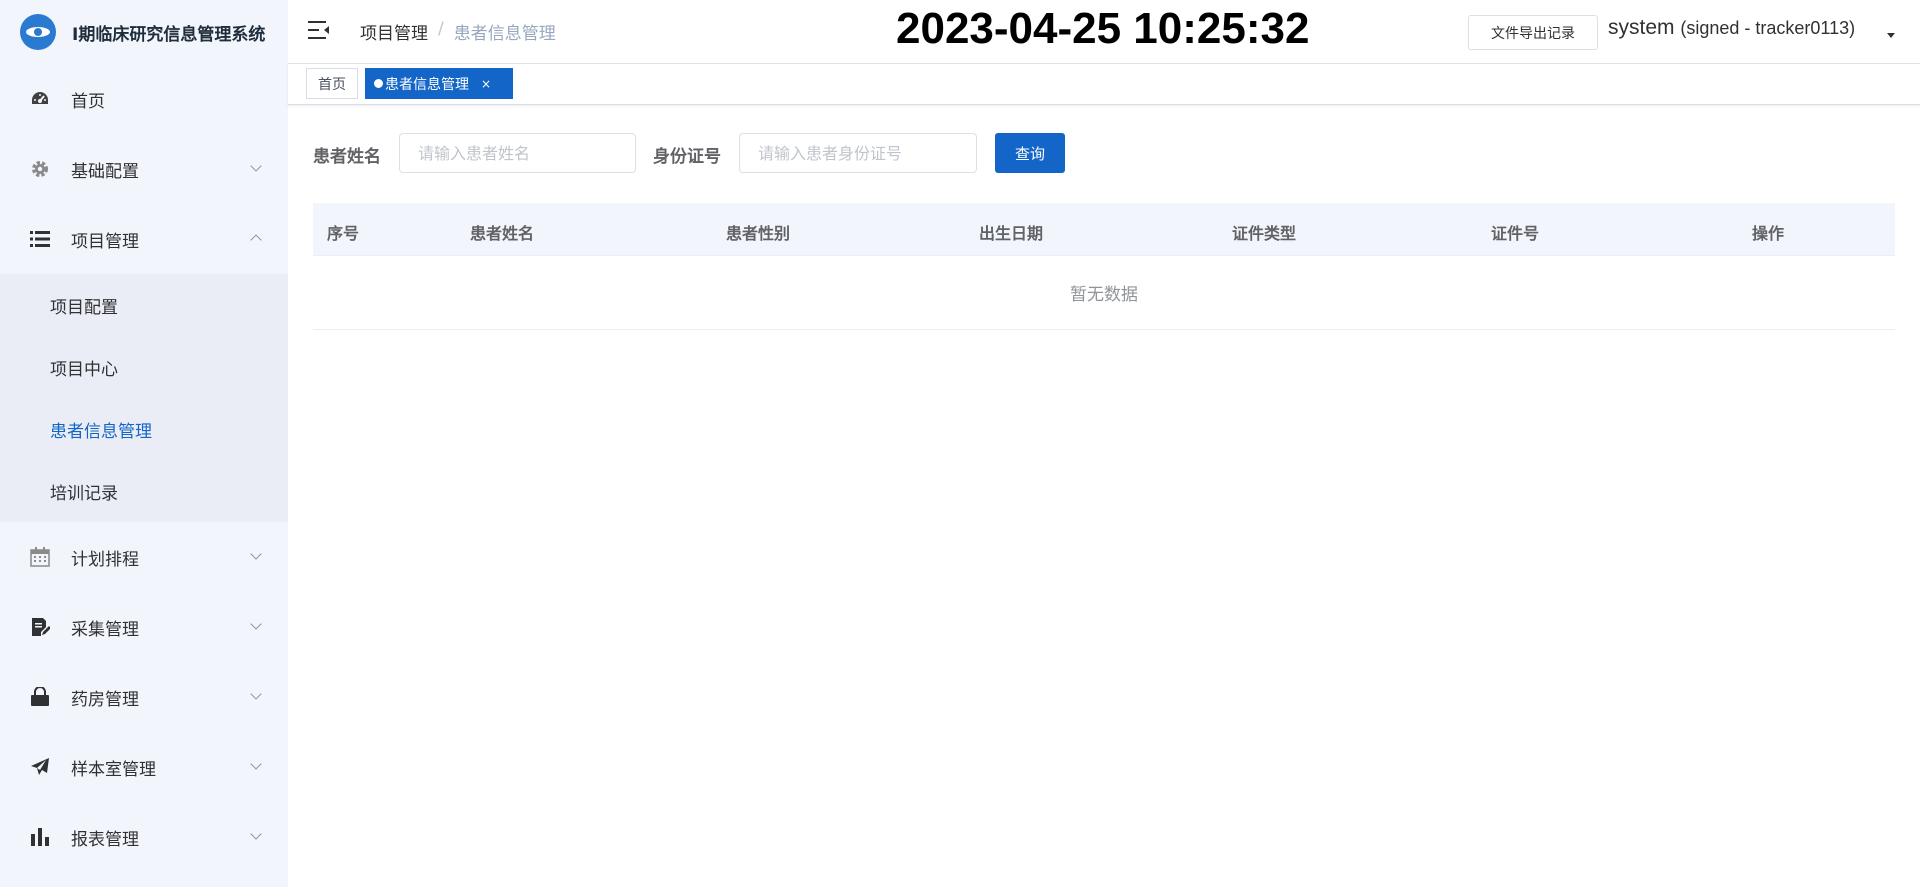  Describe the element at coordinates (144, 557) in the screenshot. I see `sidebar-item-schedule: 计划排程` at that location.